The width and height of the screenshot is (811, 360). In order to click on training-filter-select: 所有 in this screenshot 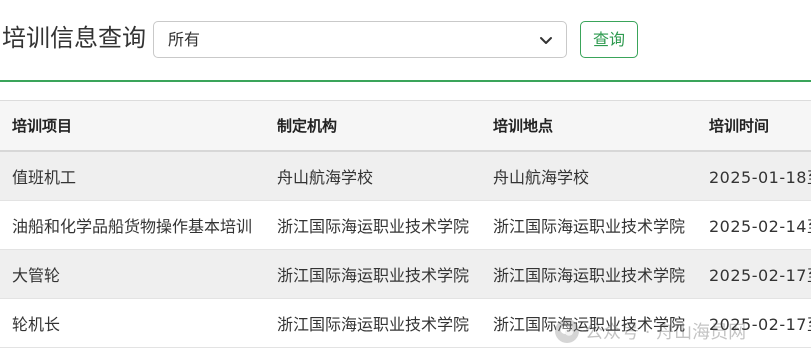, I will do `click(360, 39)`.